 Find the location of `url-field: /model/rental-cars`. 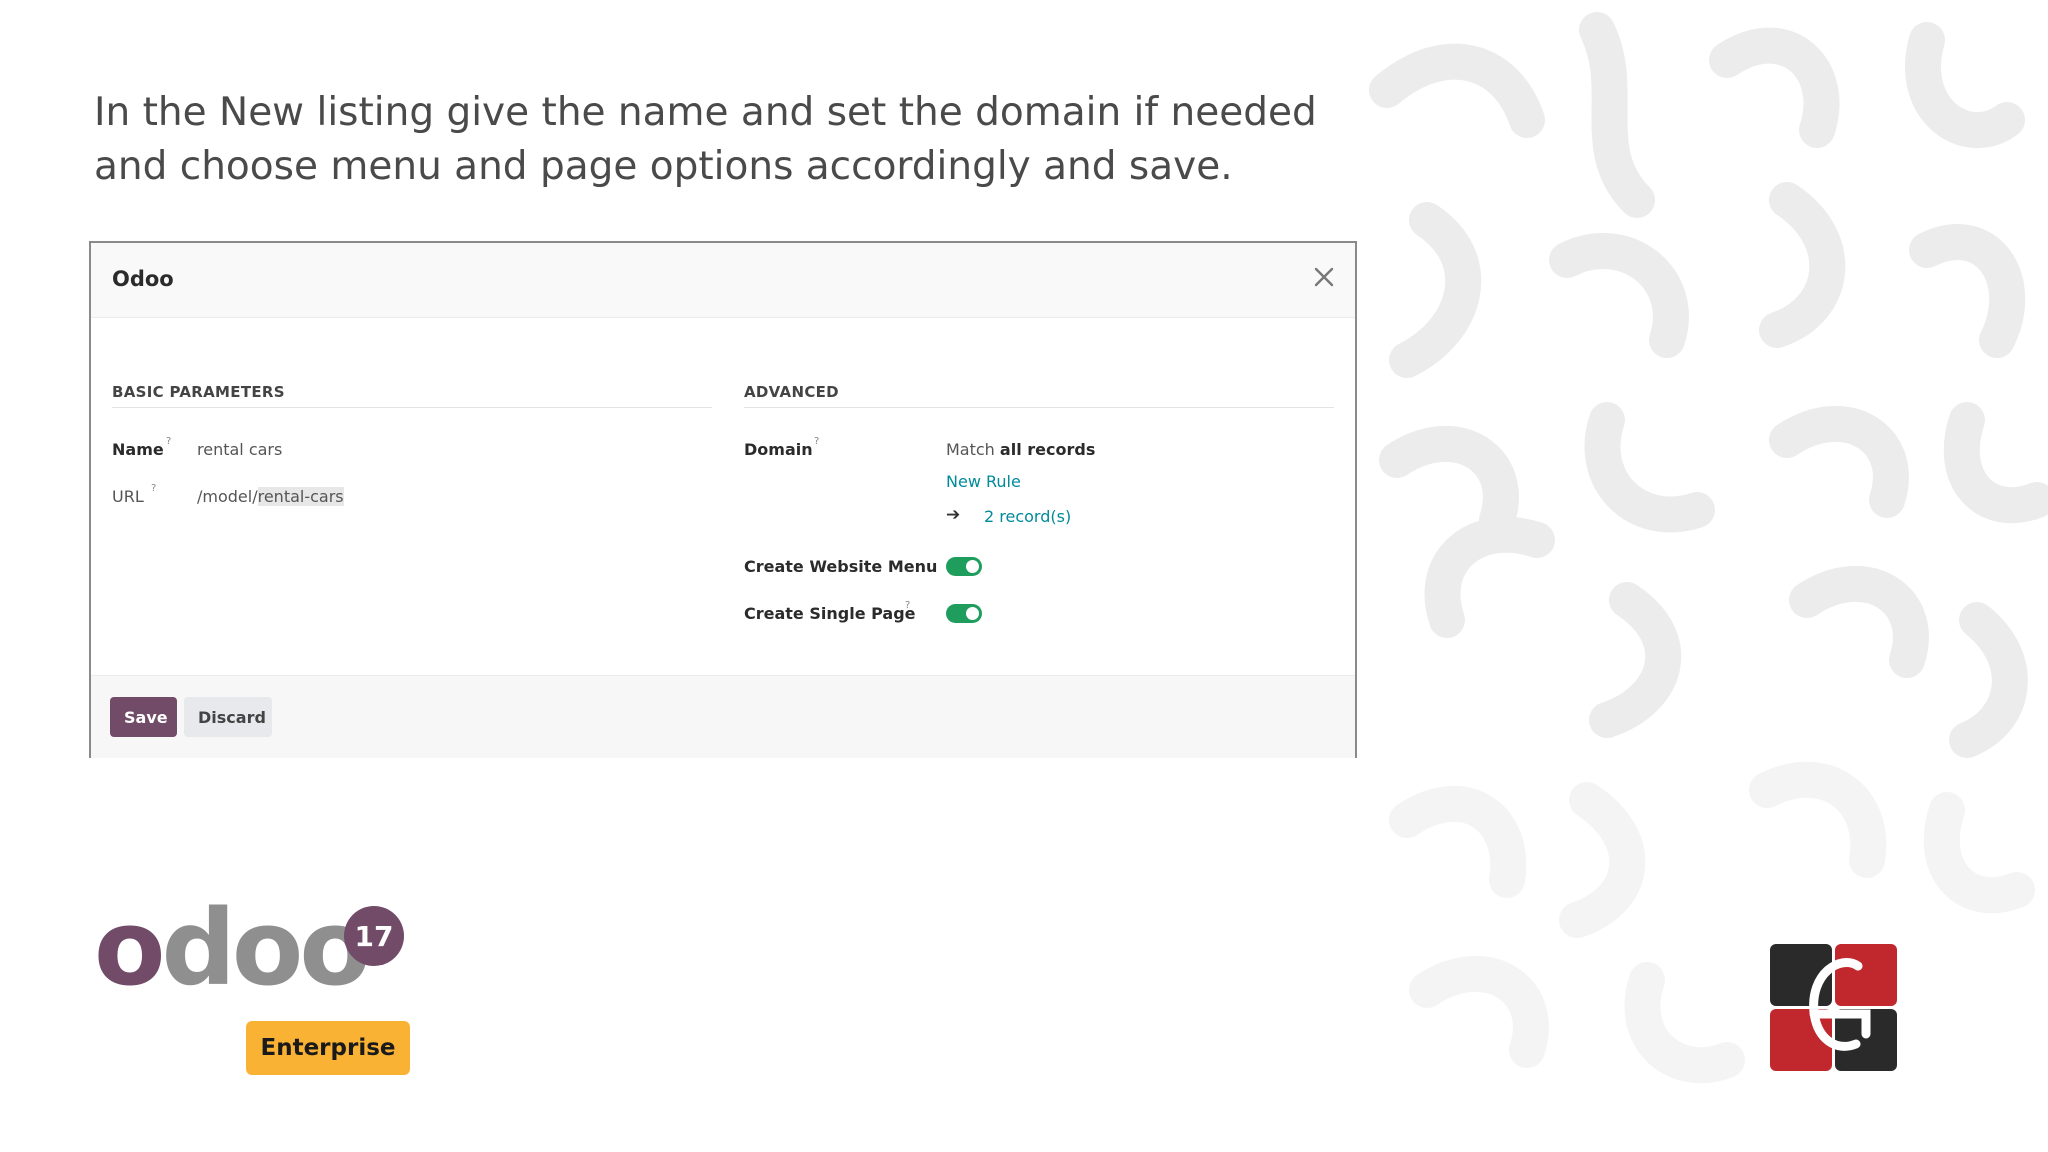

url-field: /model/rental-cars is located at coordinates (270, 496).